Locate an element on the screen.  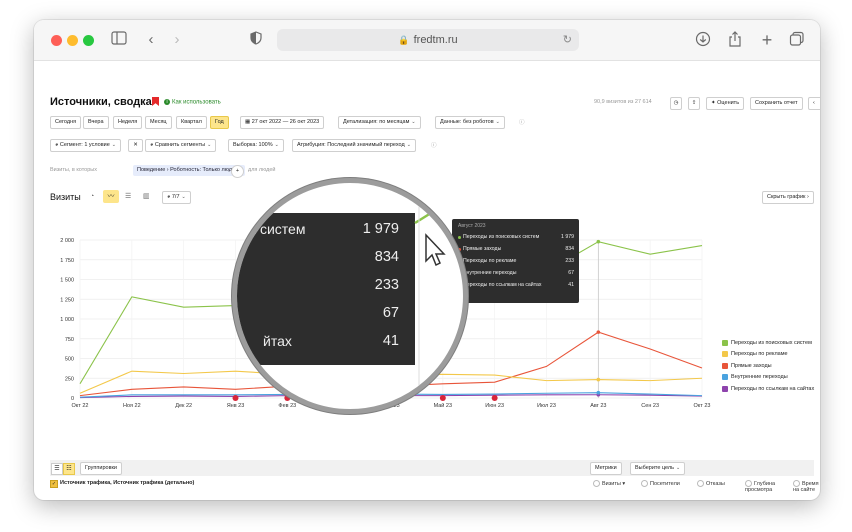
history-button: ◷ is located at coordinates (676, 103).